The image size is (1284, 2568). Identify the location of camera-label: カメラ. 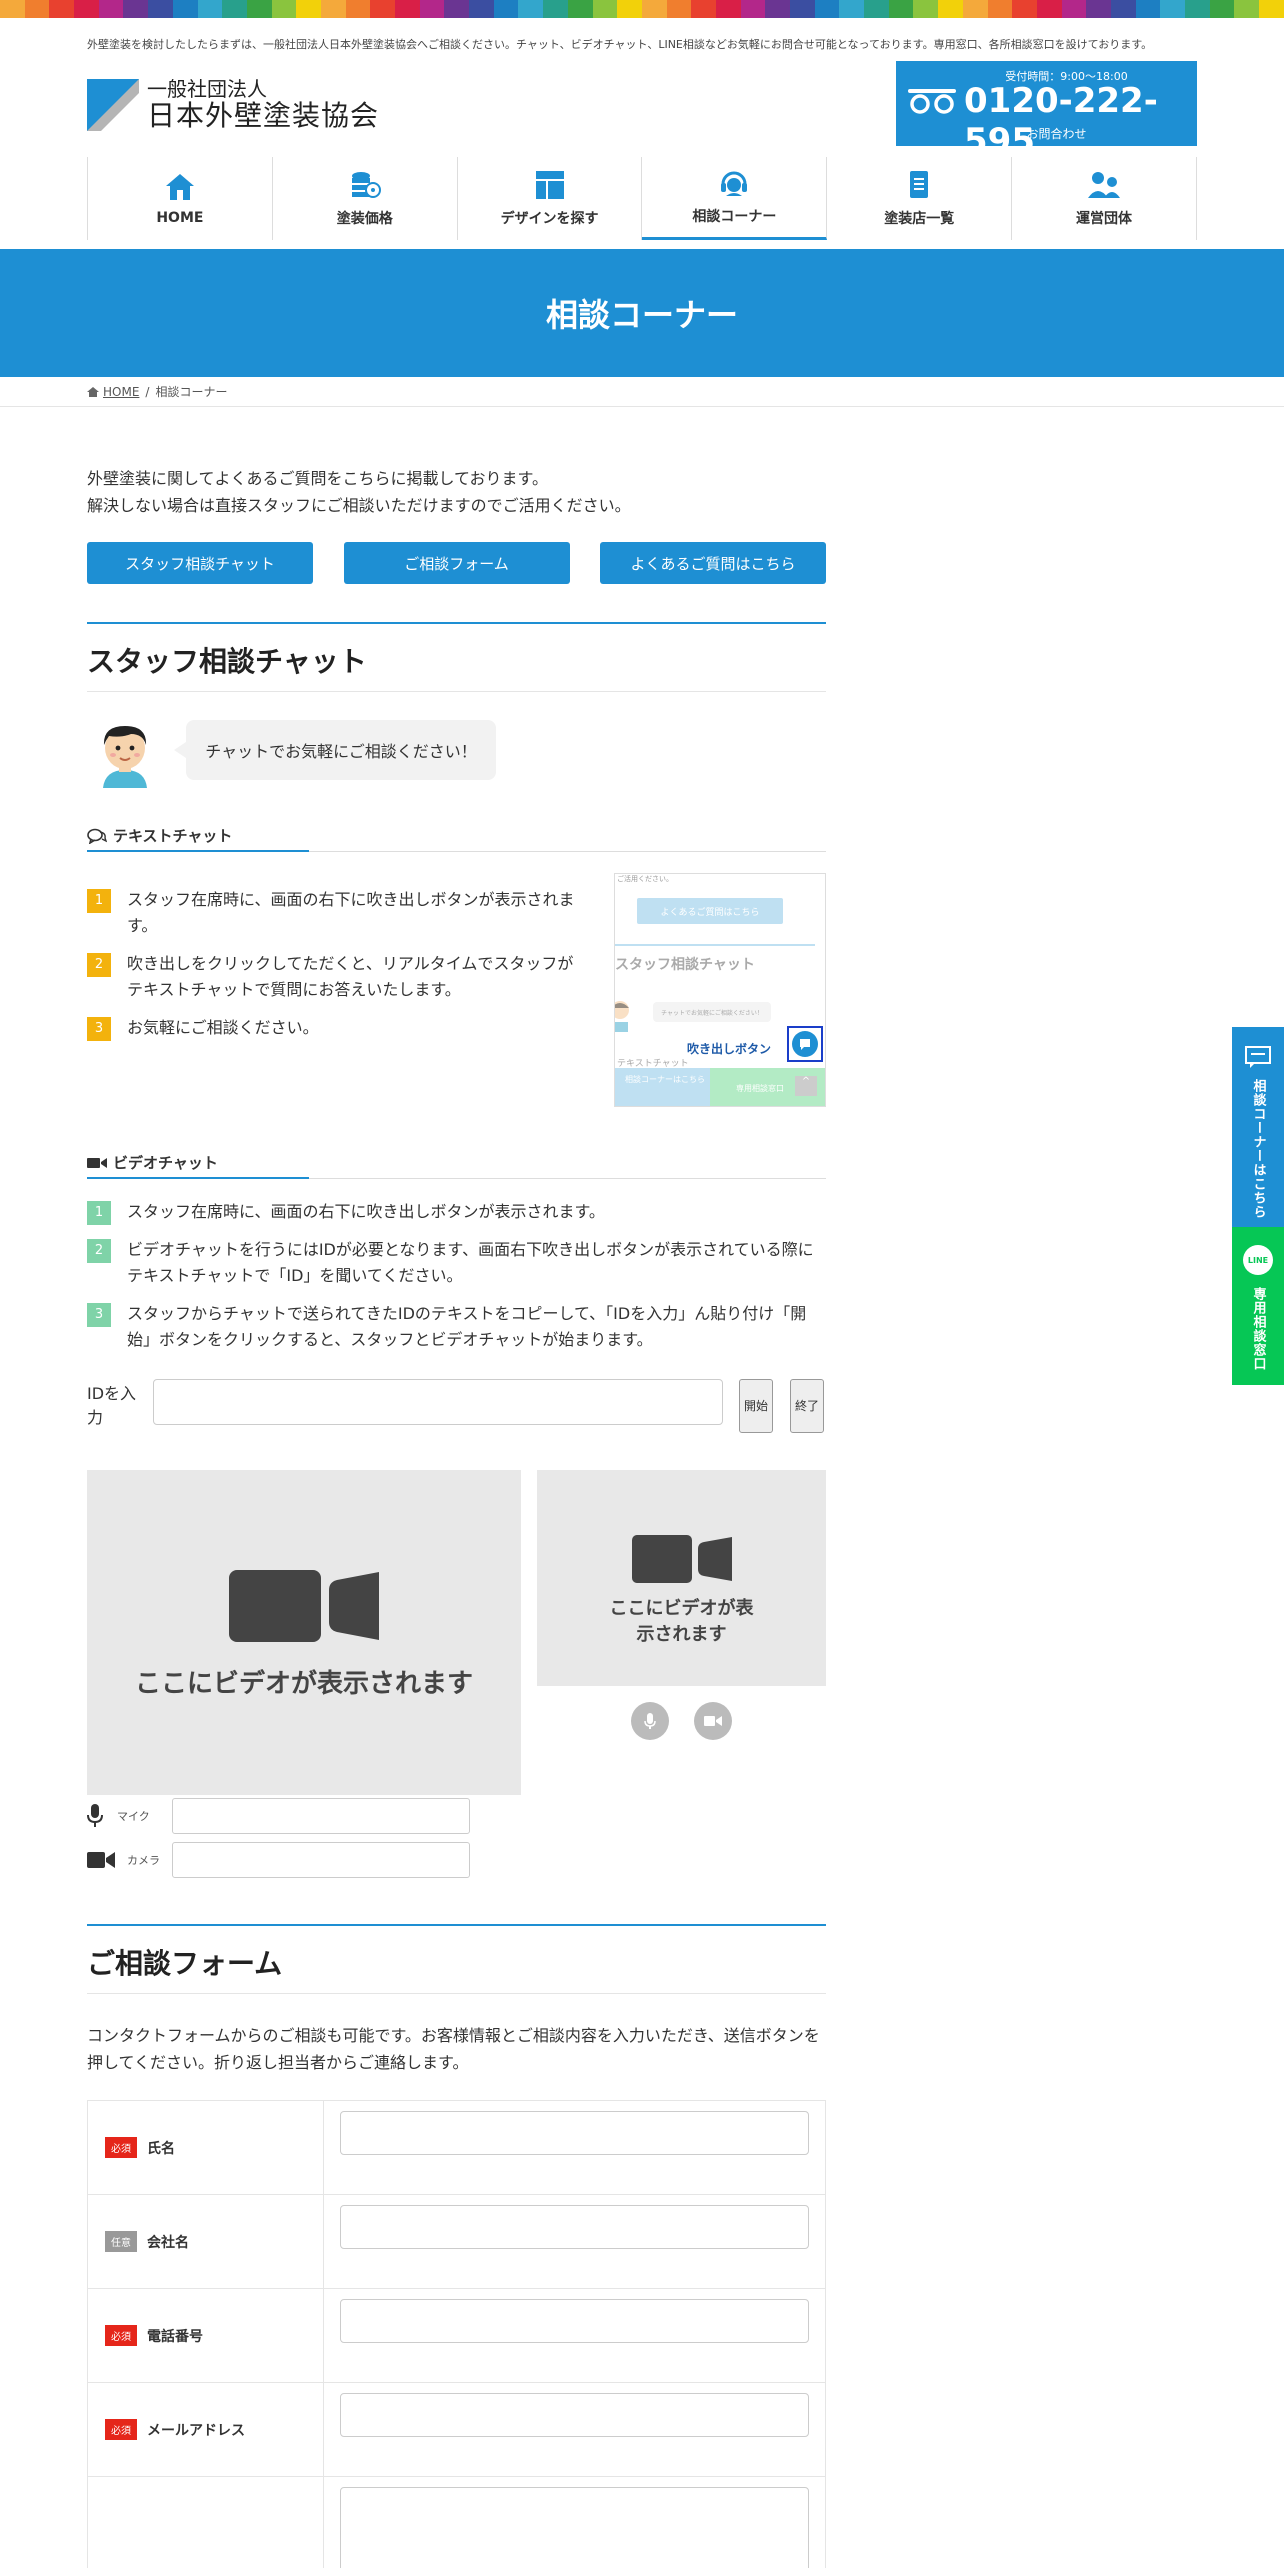
(143, 1860).